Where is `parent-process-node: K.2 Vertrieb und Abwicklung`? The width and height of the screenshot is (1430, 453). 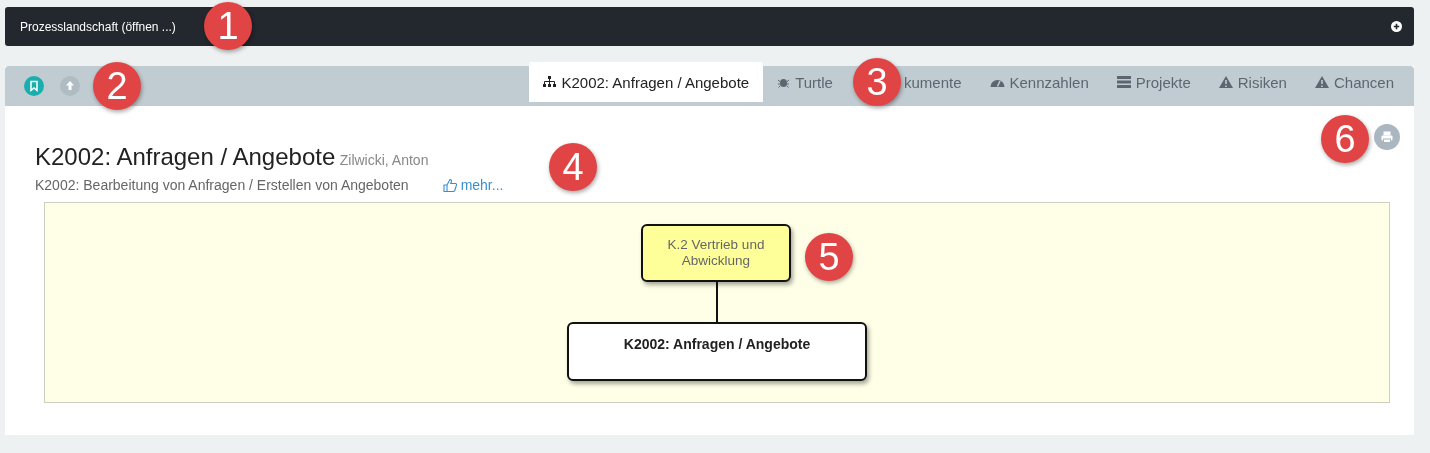 parent-process-node: K.2 Vertrieb und Abwicklung is located at coordinates (716, 253).